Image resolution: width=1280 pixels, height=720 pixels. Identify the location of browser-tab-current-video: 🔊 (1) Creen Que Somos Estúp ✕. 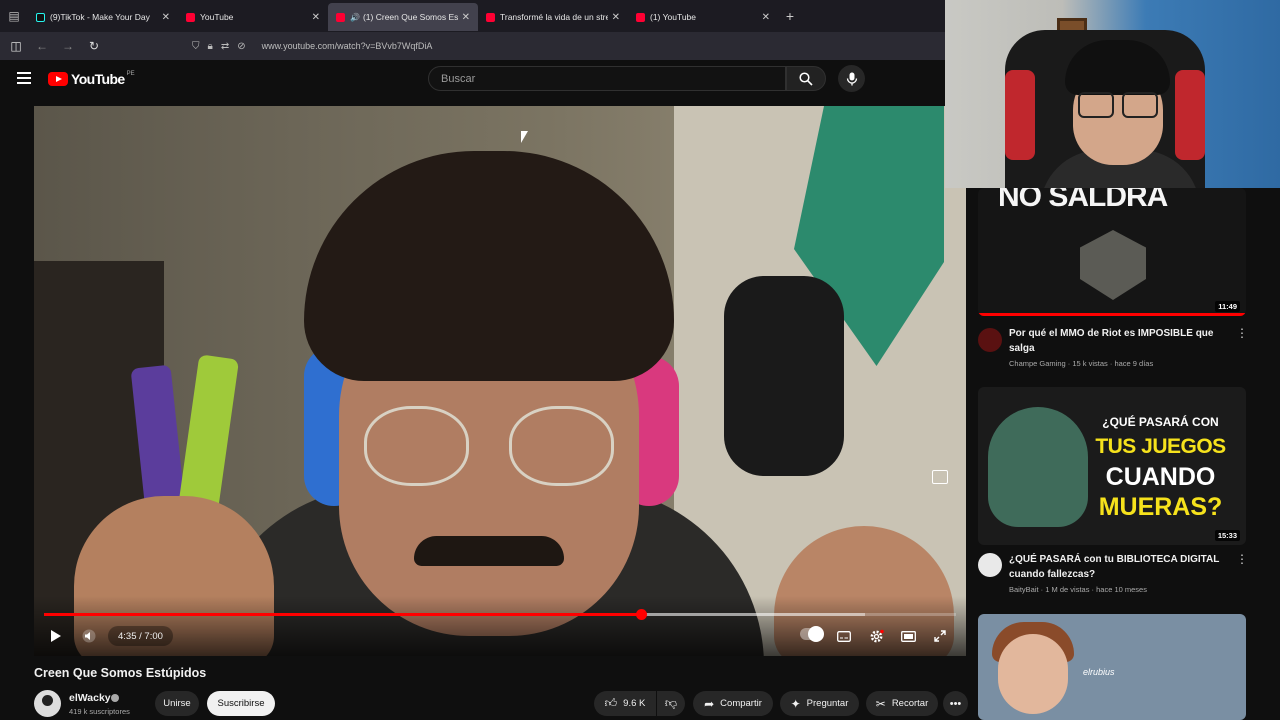
(403, 17).